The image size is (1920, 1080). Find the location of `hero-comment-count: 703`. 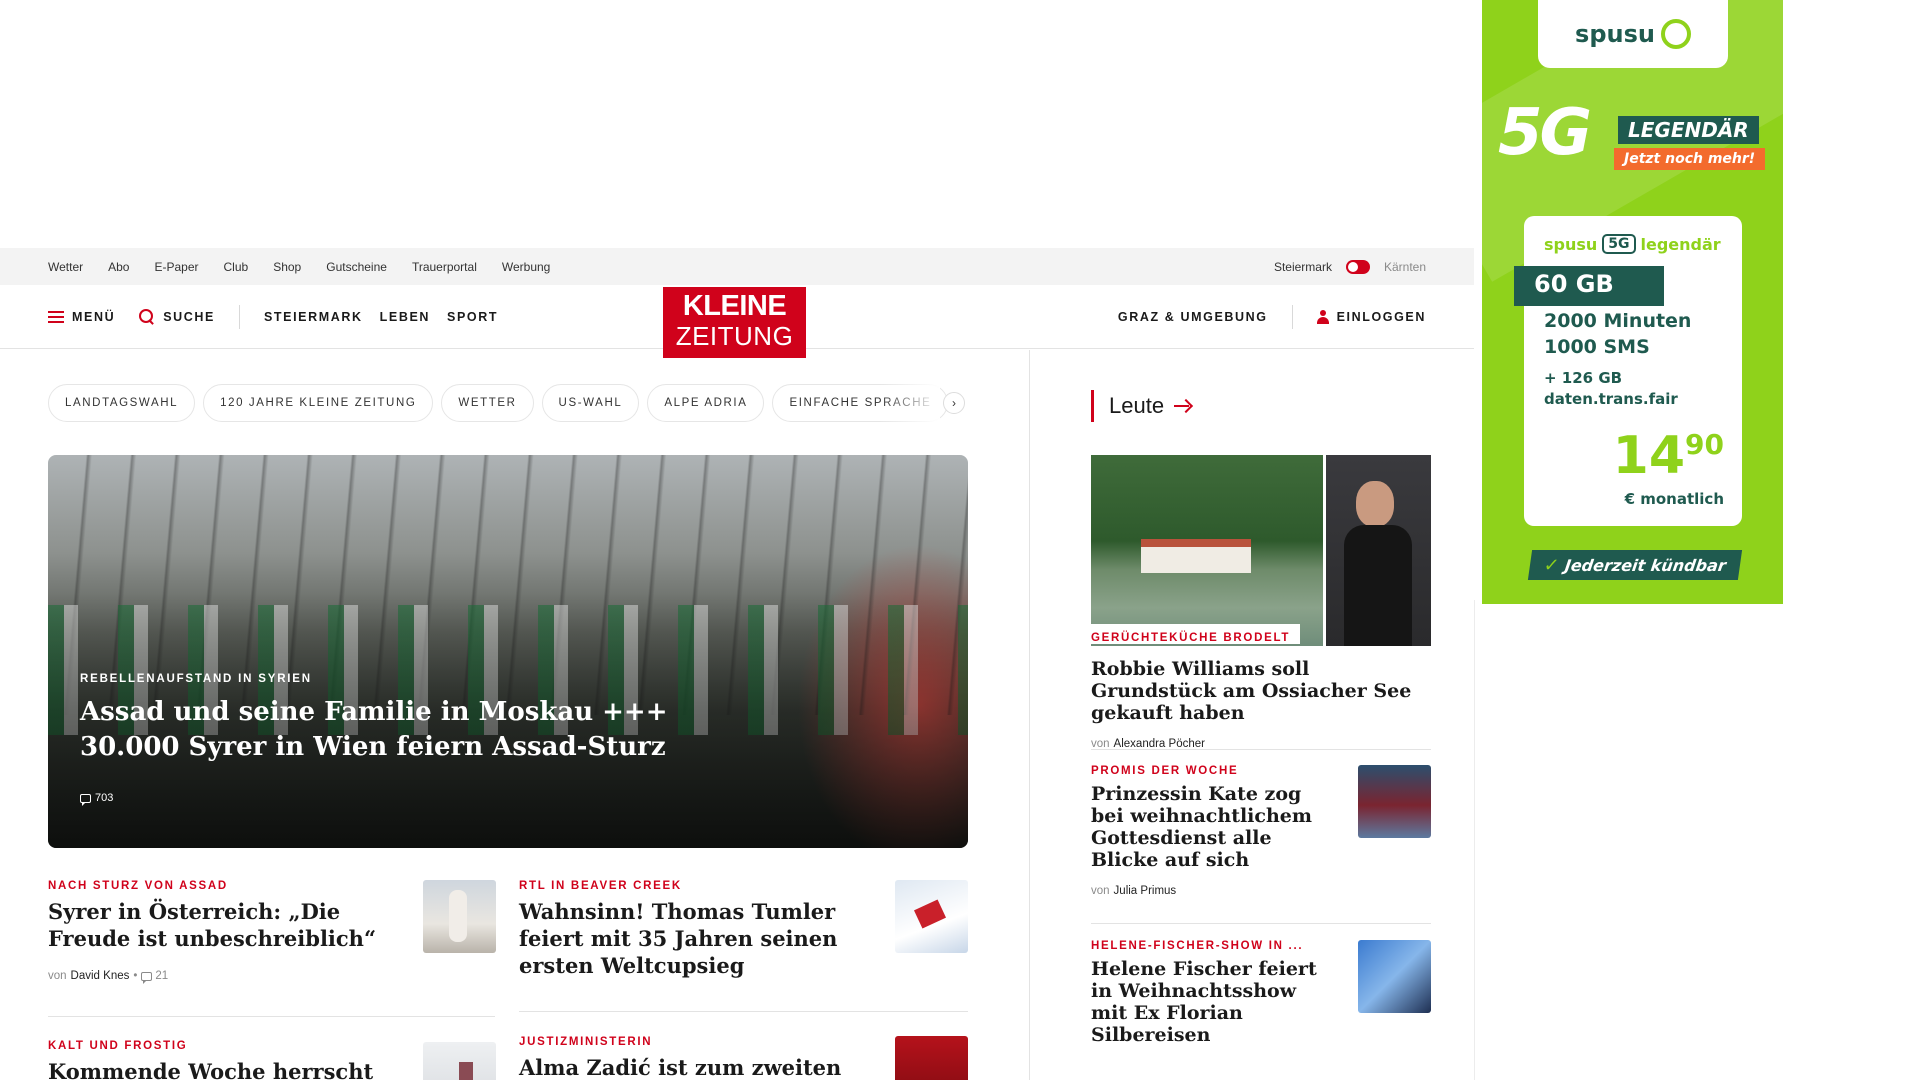

hero-comment-count: 703 is located at coordinates (104, 798).